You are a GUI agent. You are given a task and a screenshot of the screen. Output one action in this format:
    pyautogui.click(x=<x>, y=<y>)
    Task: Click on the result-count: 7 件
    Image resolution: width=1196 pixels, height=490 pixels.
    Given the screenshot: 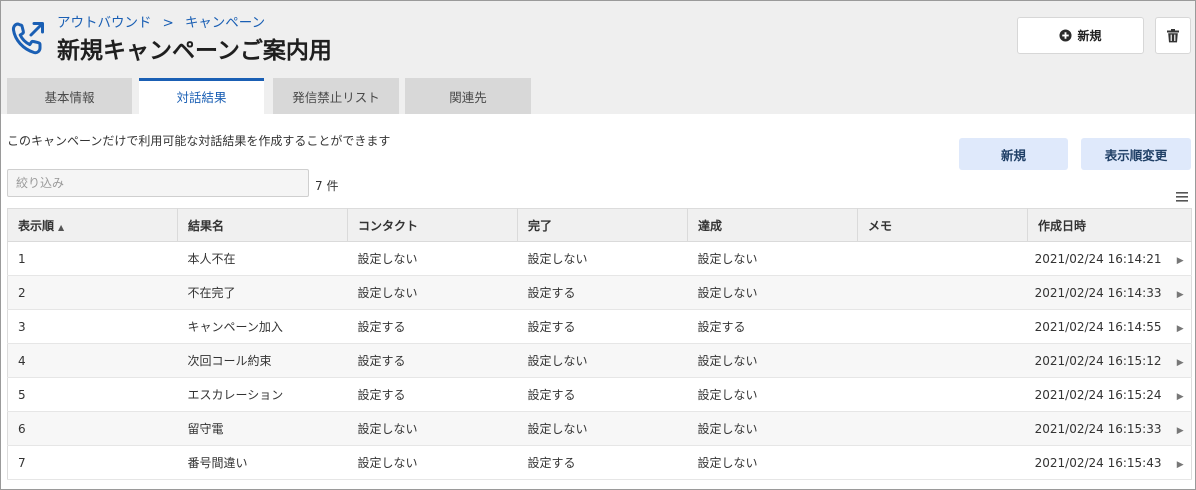 What is the action you would take?
    pyautogui.click(x=327, y=186)
    